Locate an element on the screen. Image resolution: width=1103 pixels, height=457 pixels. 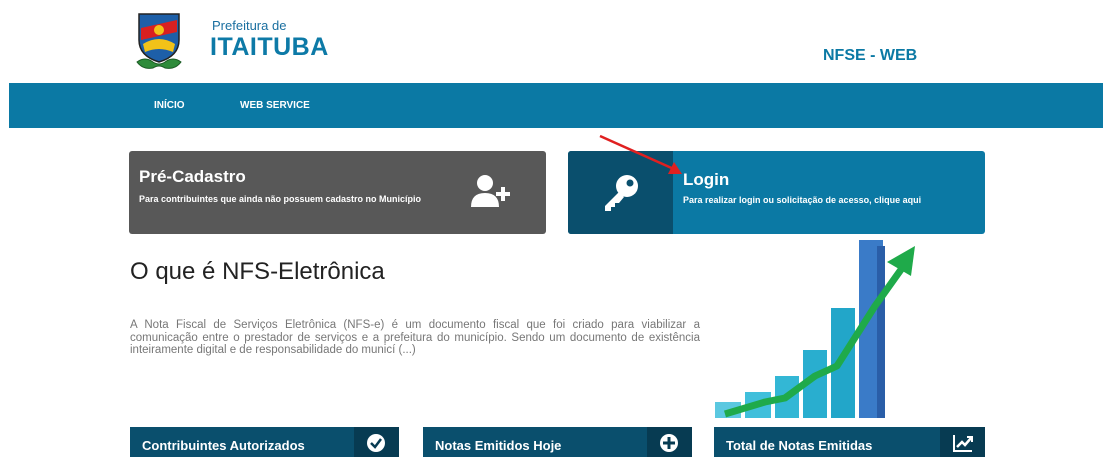
stat-card-total-notas: Total de Notas Emitidas is located at coordinates (849, 442).